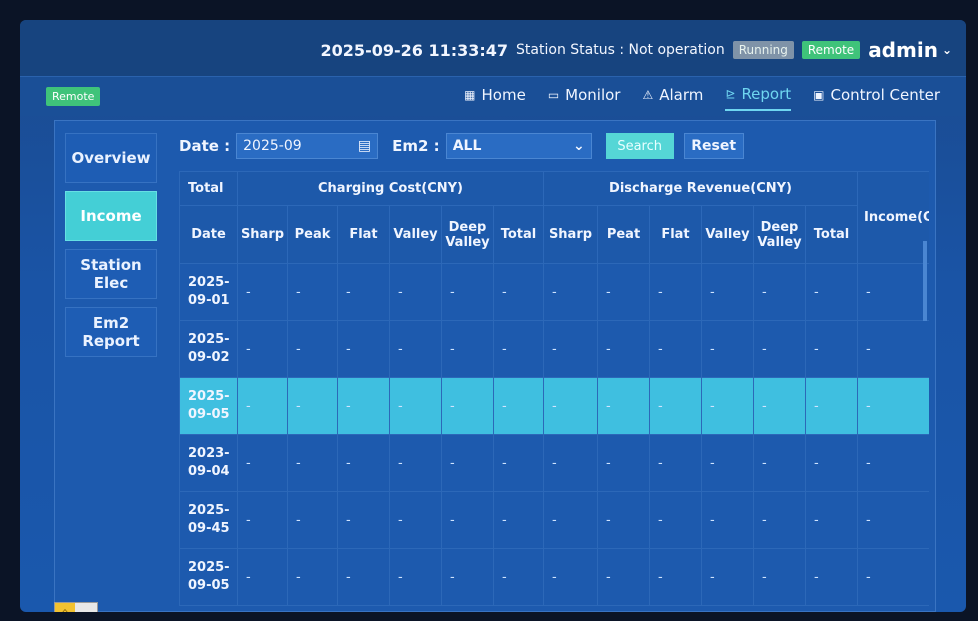 The width and height of the screenshot is (978, 621). Describe the element at coordinates (467, 234) in the screenshot. I see `col-deep-valley: Deep Valley` at that location.